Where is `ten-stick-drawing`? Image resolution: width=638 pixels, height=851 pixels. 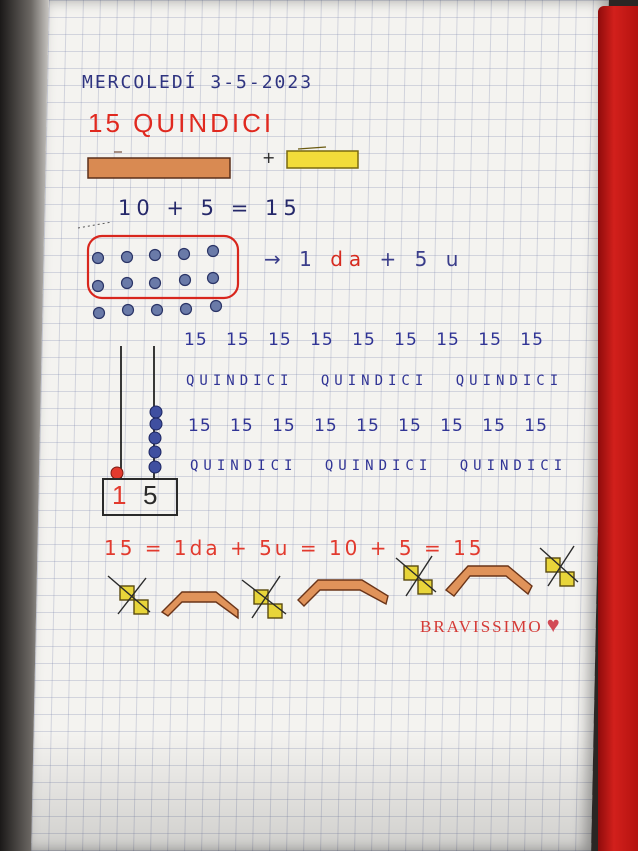
ten-stick-drawing is located at coordinates (159, 168).